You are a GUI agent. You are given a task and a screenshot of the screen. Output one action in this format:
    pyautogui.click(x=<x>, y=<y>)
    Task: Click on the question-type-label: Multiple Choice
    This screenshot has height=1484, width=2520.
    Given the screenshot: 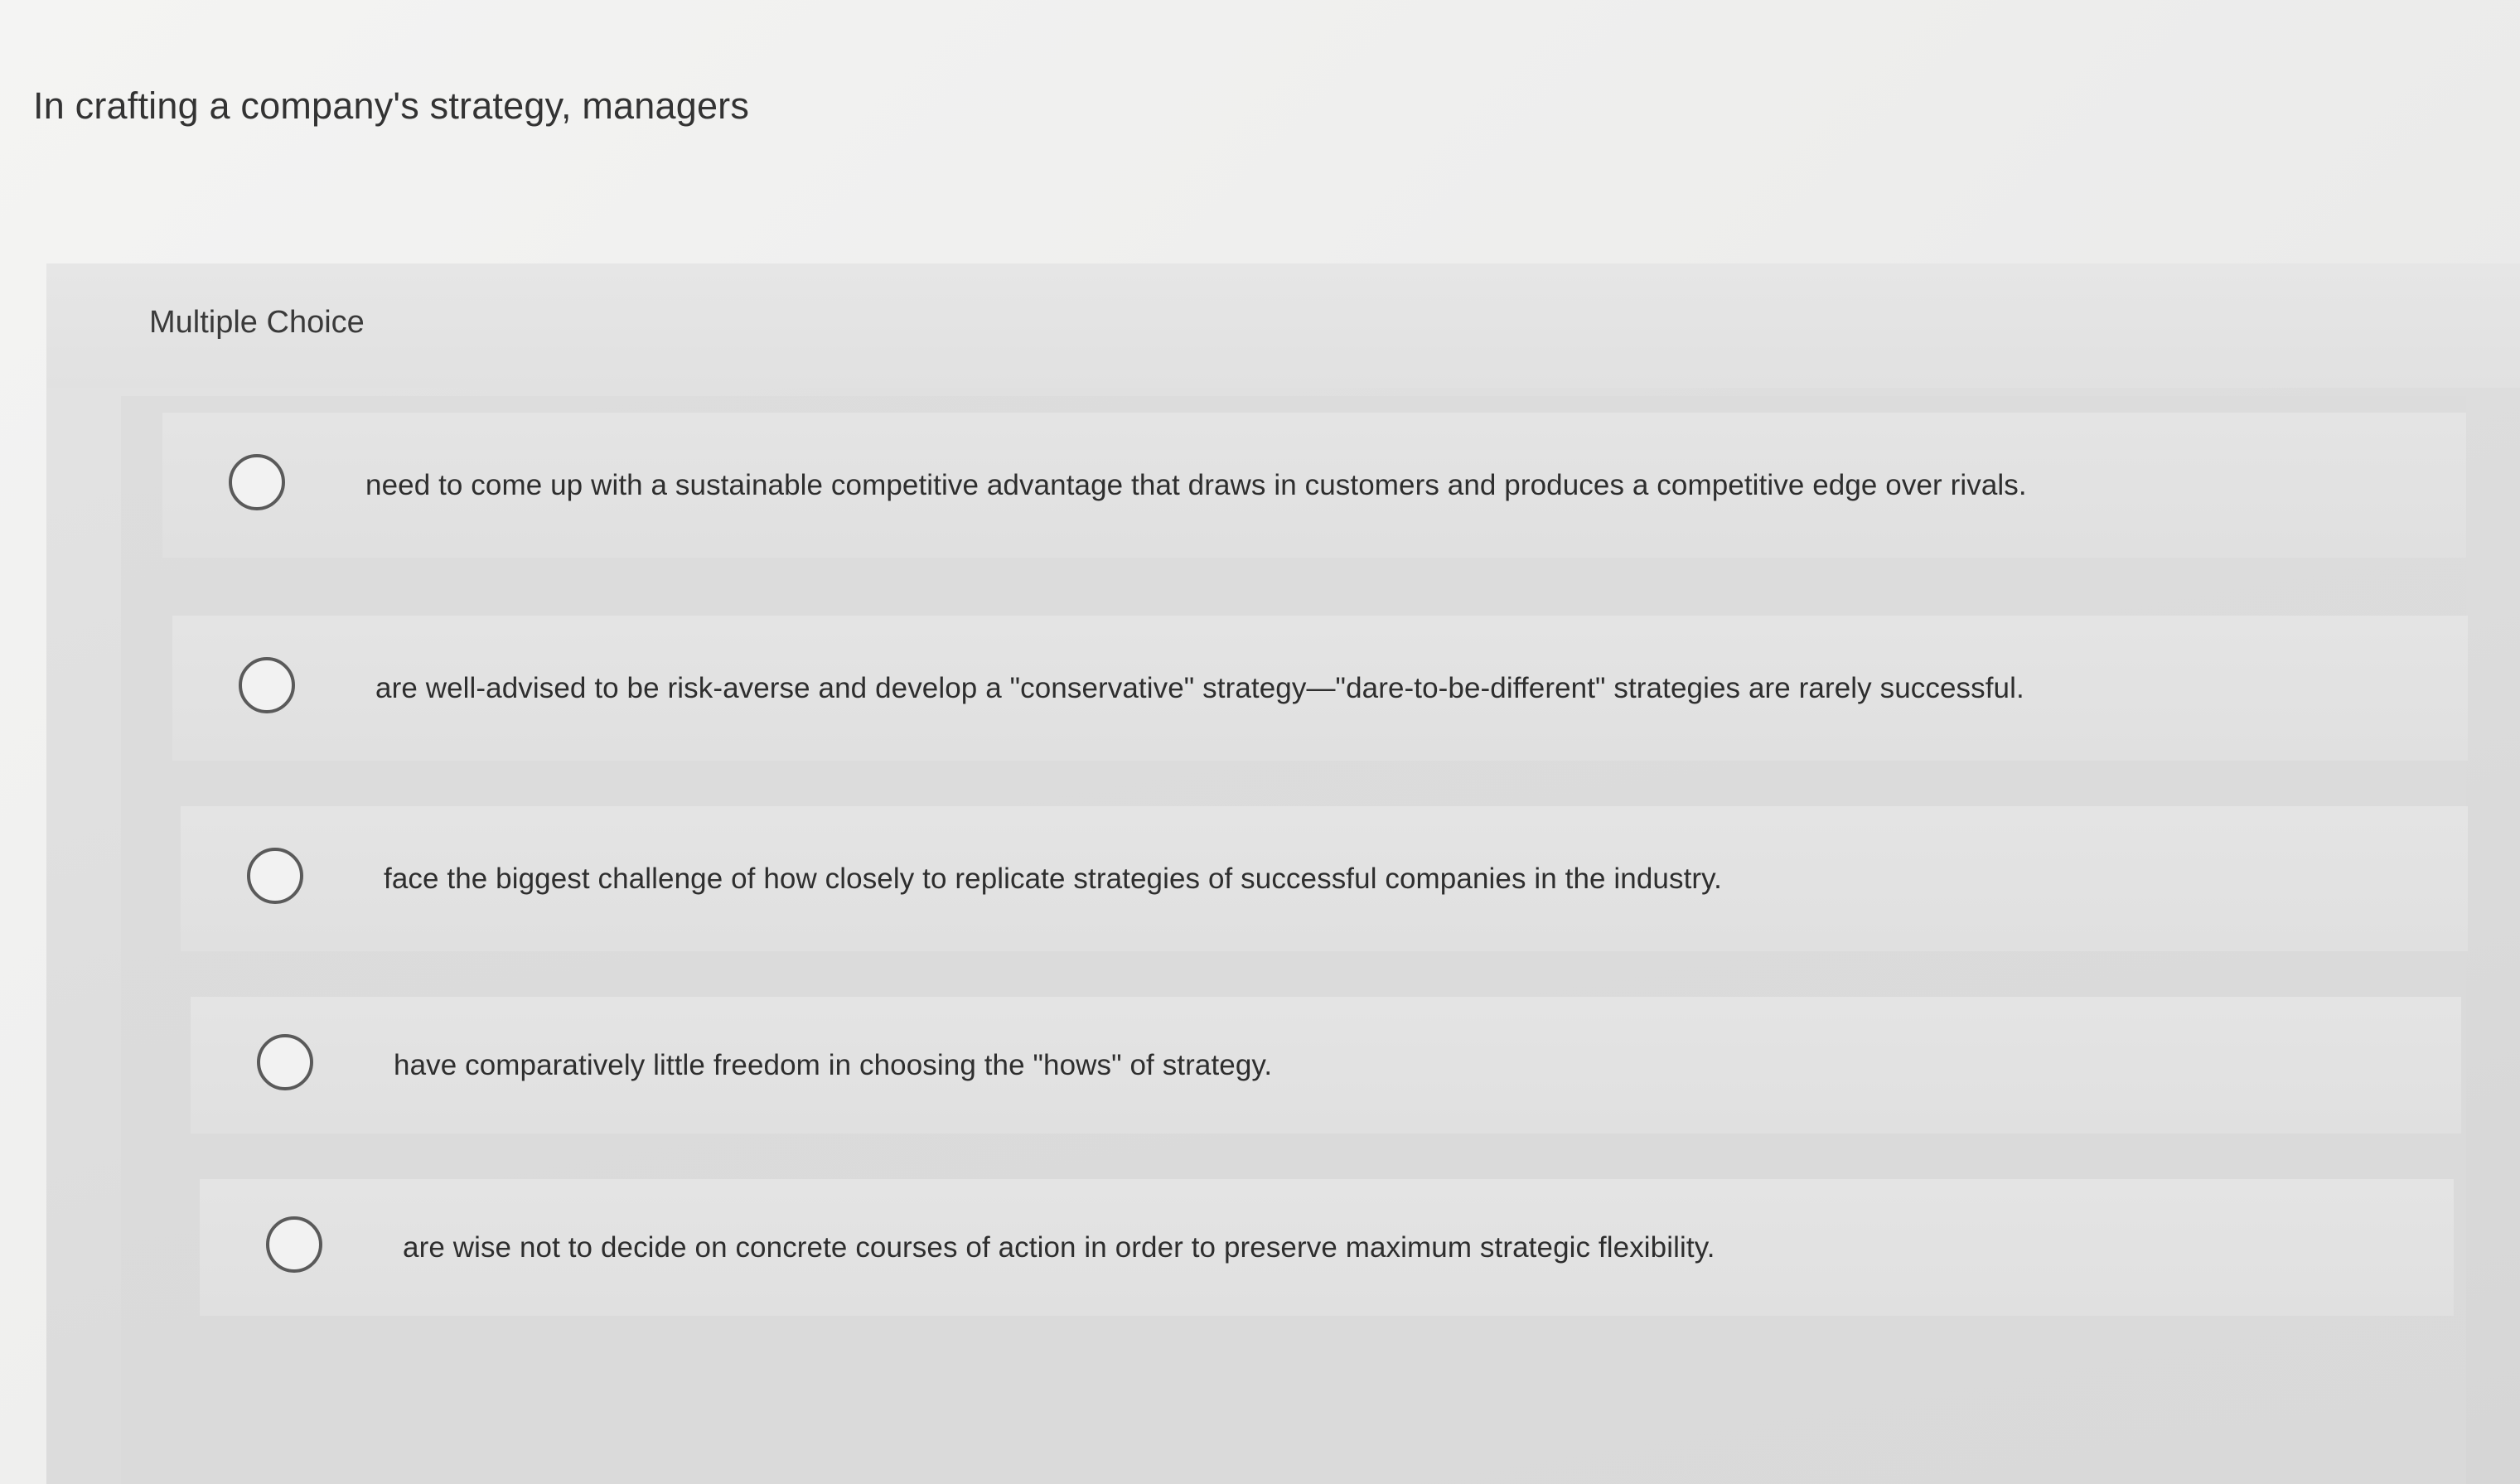 What is the action you would take?
    pyautogui.click(x=257, y=322)
    